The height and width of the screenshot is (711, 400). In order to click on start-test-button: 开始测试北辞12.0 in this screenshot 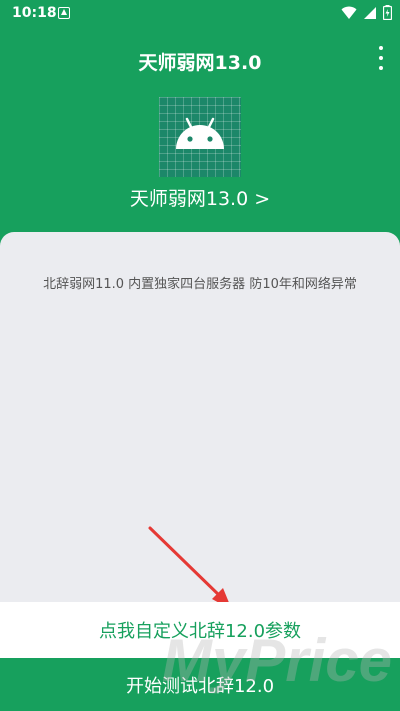, I will do `click(200, 684)`.